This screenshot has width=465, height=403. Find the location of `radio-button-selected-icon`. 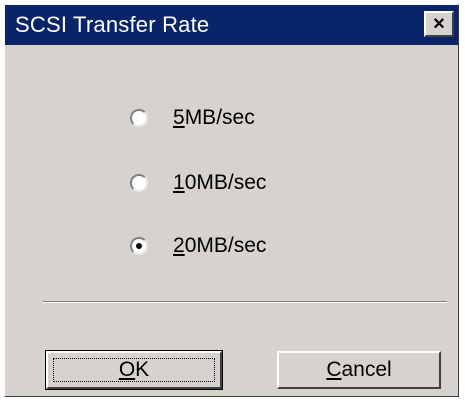

radio-button-selected-icon is located at coordinates (139, 246).